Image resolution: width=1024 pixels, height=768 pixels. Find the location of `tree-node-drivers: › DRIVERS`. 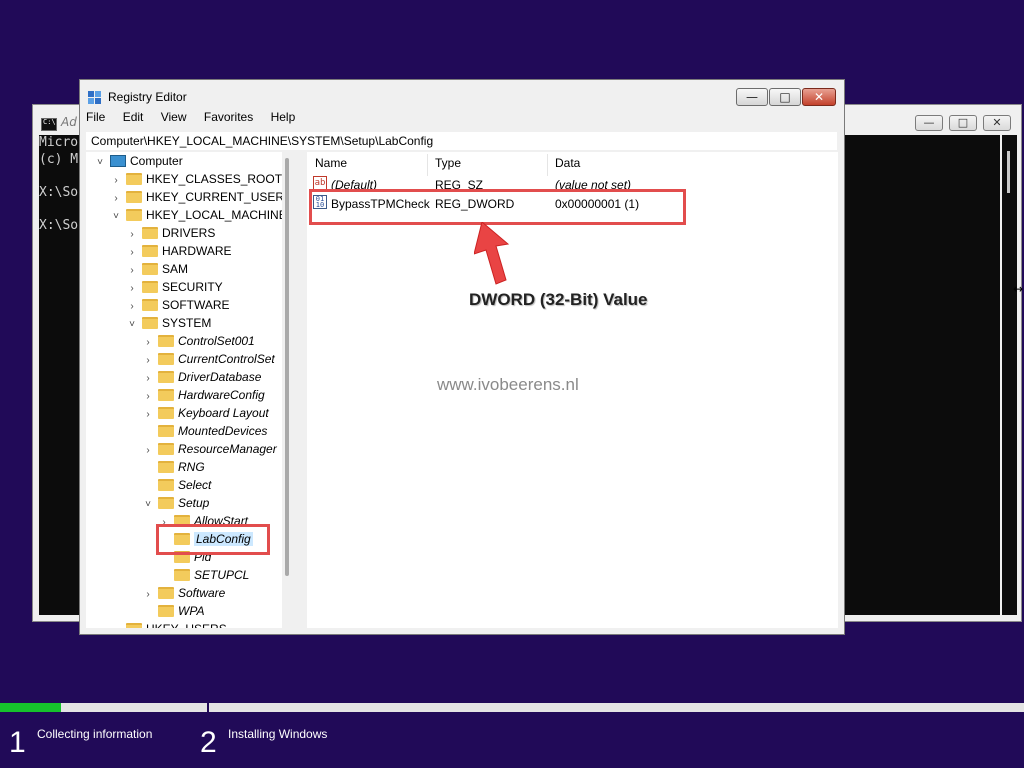

tree-node-drivers: › DRIVERS is located at coordinates (170, 233).